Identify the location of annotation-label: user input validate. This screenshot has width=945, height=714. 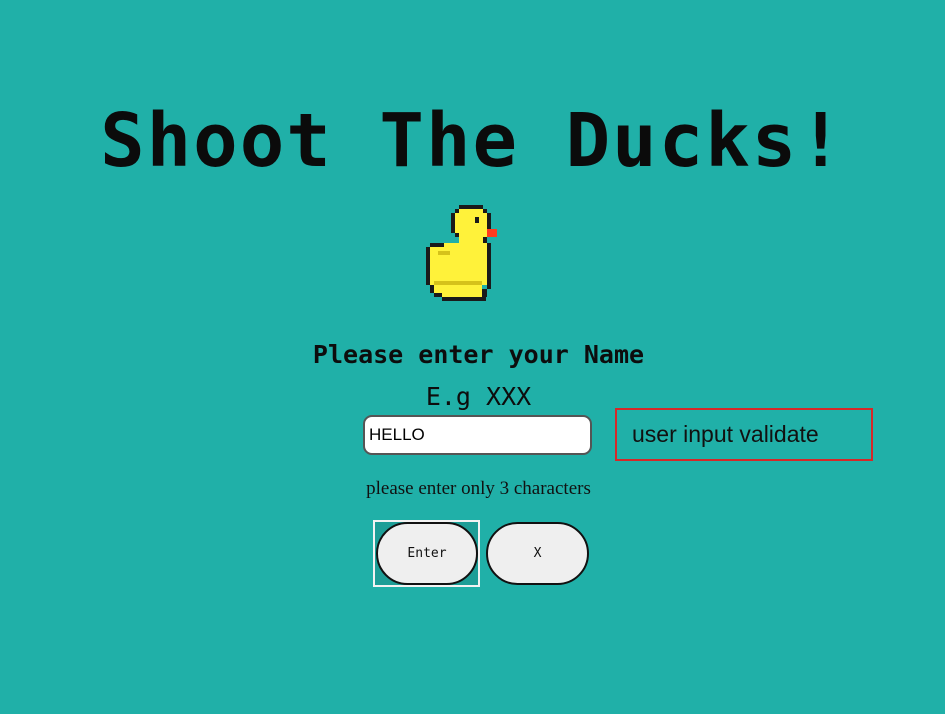
(744, 434).